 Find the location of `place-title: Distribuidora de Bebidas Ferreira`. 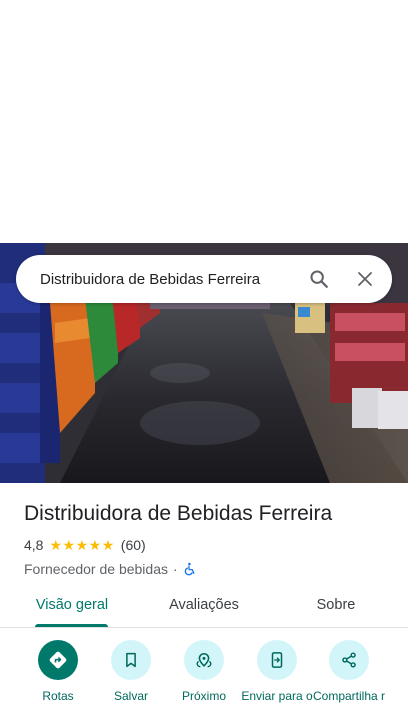

place-title: Distribuidora de Bebidas Ferreira is located at coordinates (178, 513).